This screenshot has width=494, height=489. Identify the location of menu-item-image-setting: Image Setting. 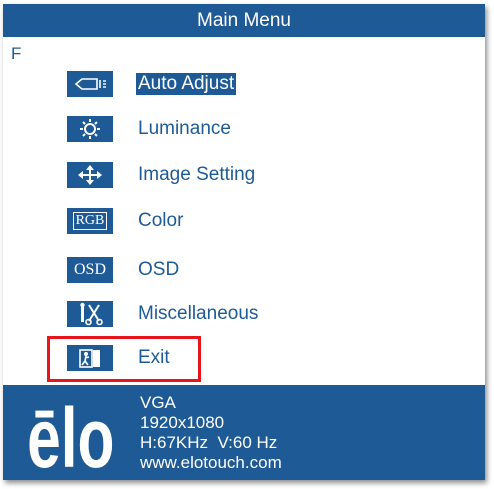
(197, 175).